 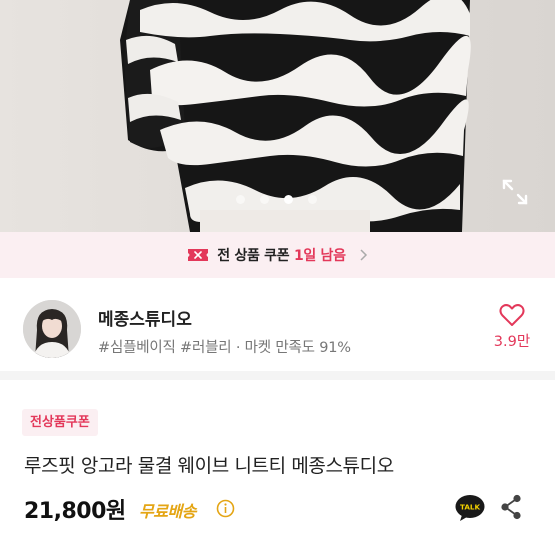 I want to click on kakao-talk-button: TALK, so click(x=470, y=508).